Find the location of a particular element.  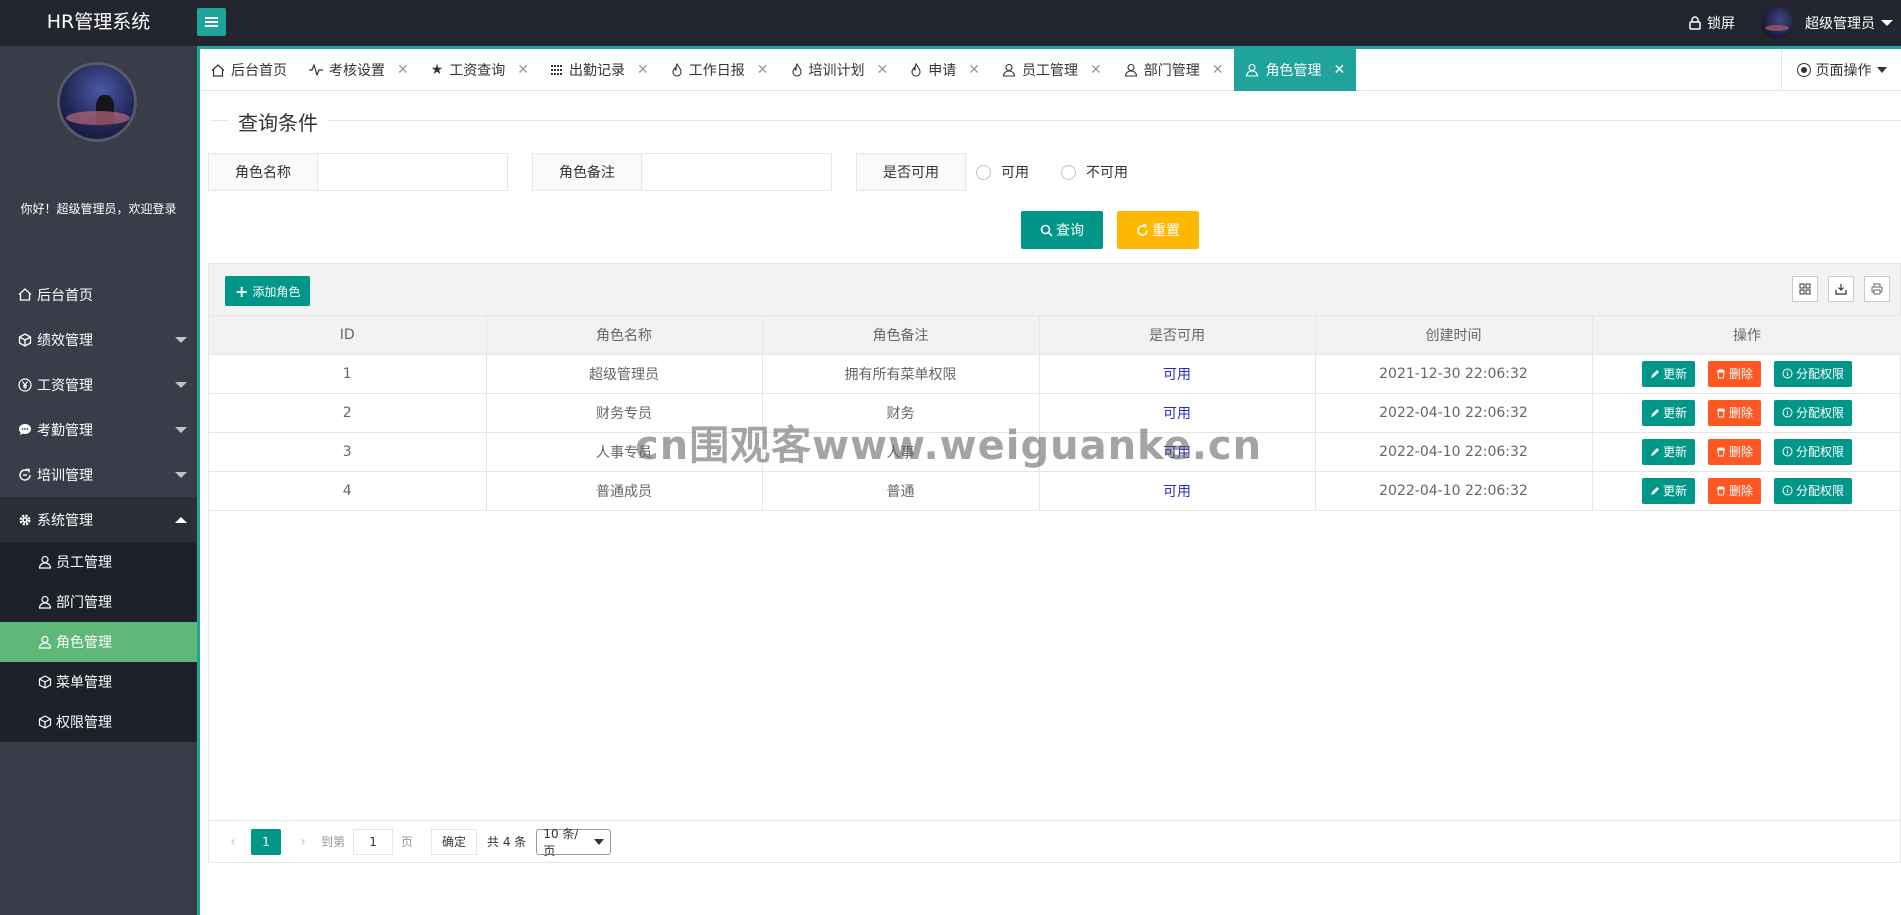

cell-created: 2021-12-30 22:06:32 is located at coordinates (1454, 374).